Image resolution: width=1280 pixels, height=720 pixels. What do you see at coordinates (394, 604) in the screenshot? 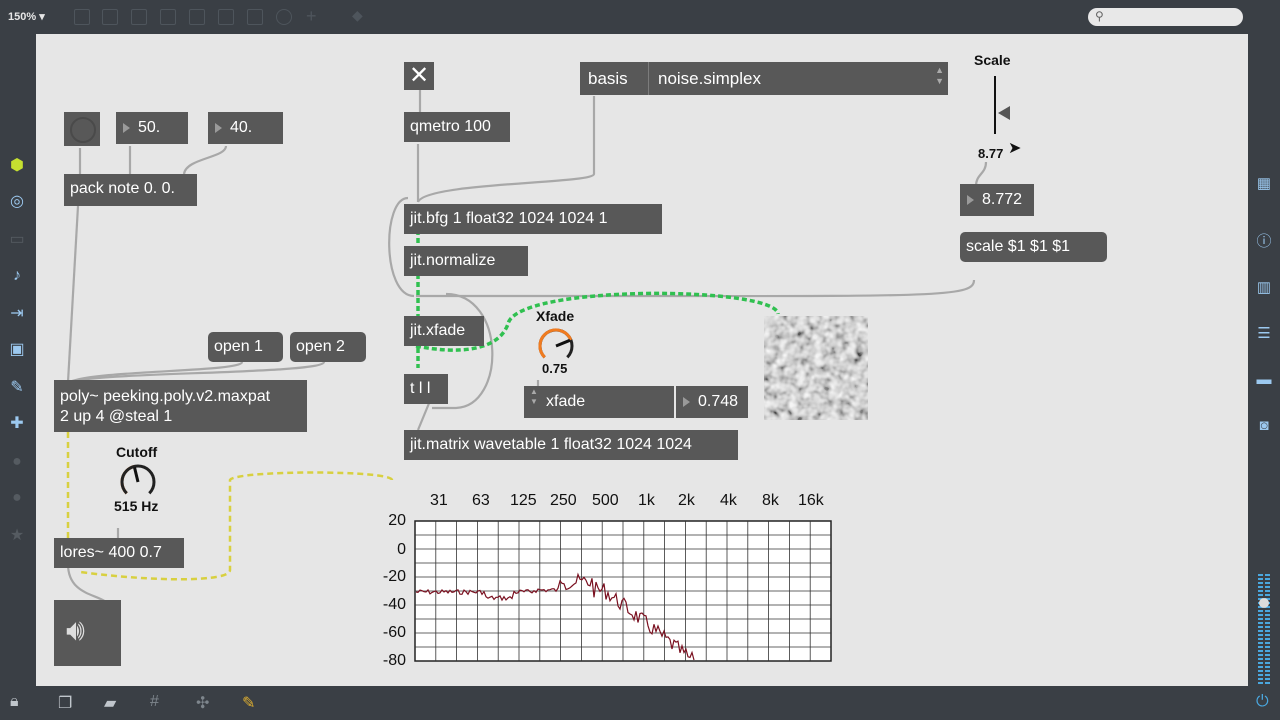
I see `db-label: -40` at bounding box center [394, 604].